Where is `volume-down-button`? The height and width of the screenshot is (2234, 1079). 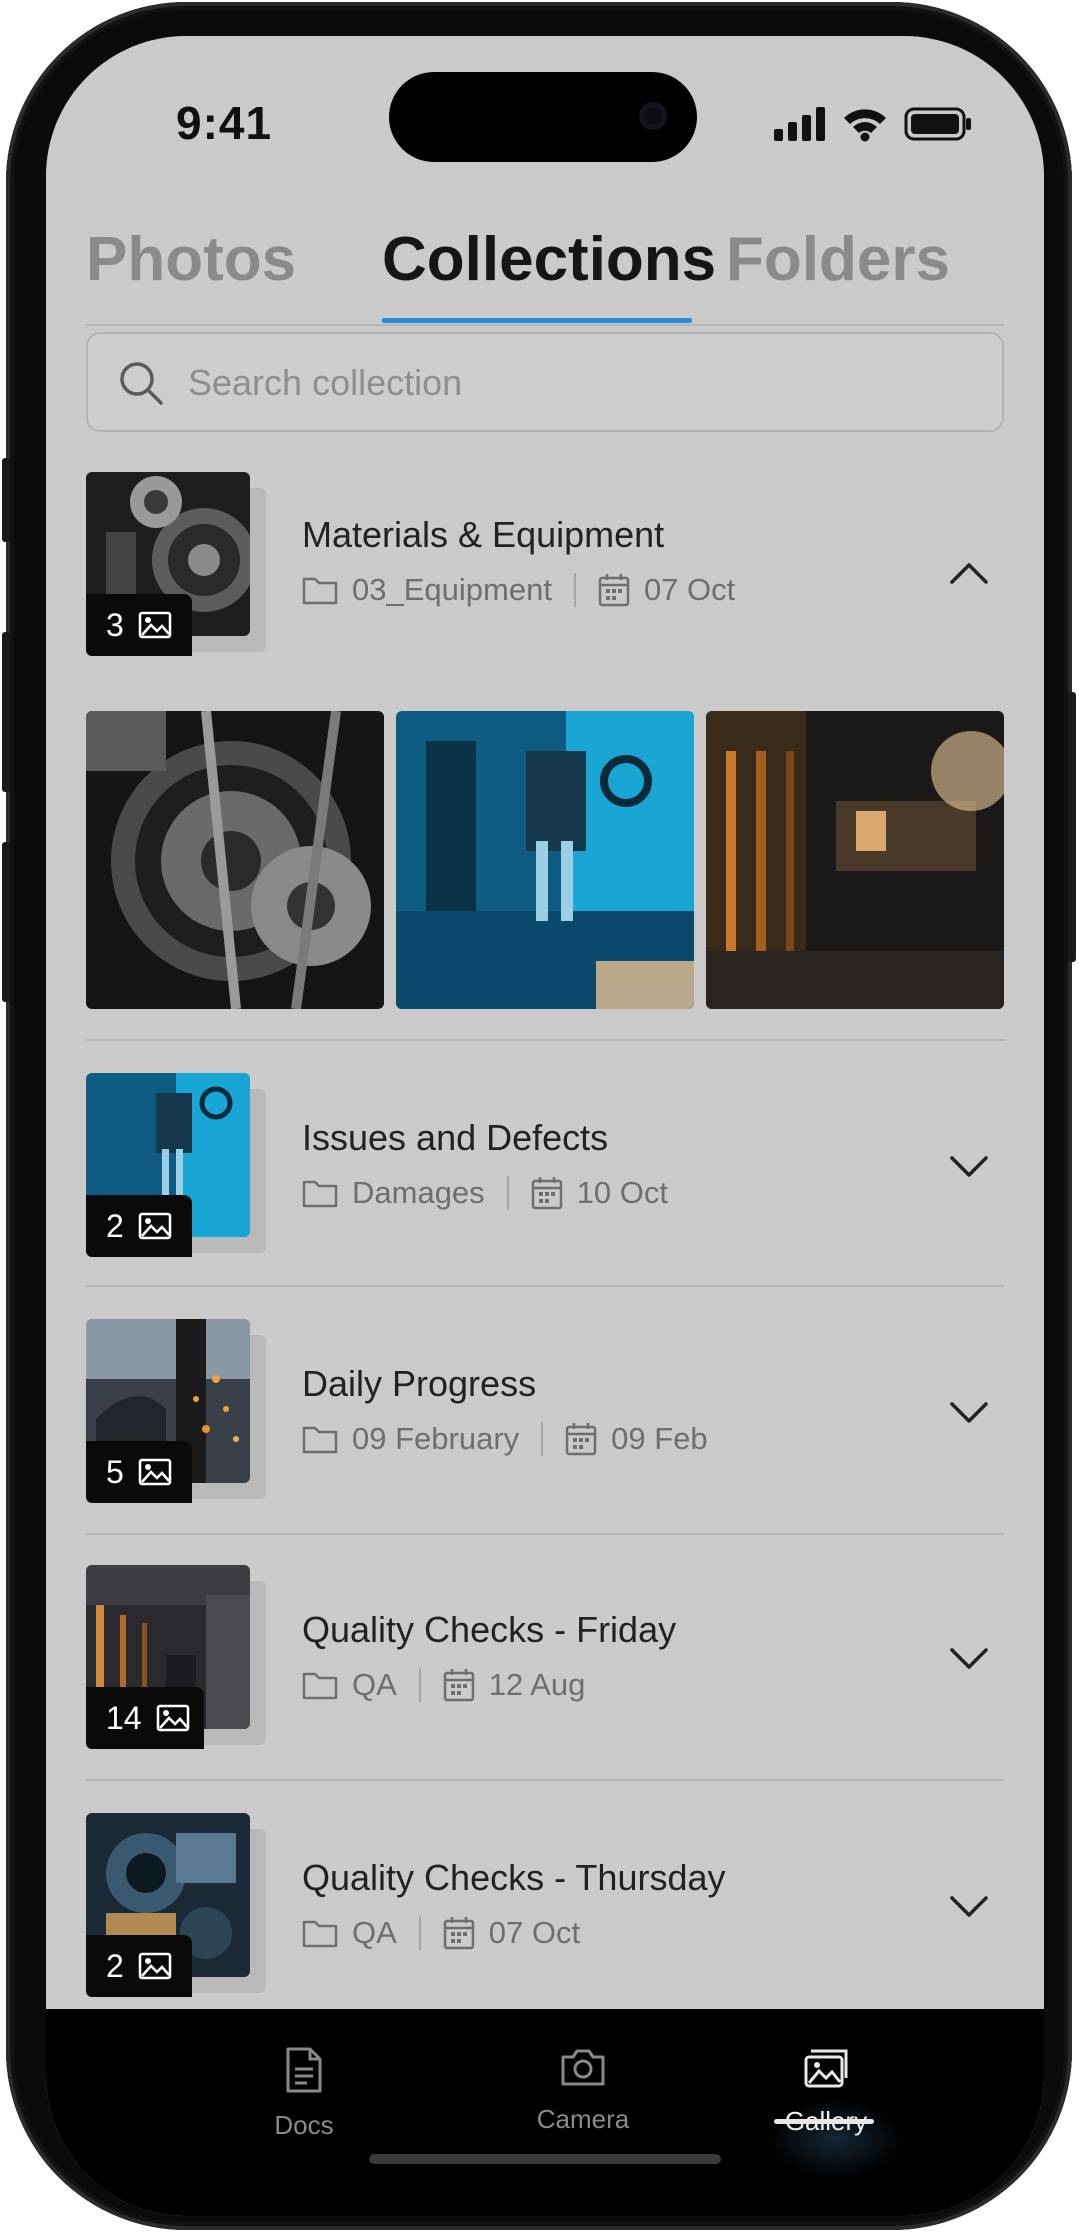 volume-down-button is located at coordinates (6, 922).